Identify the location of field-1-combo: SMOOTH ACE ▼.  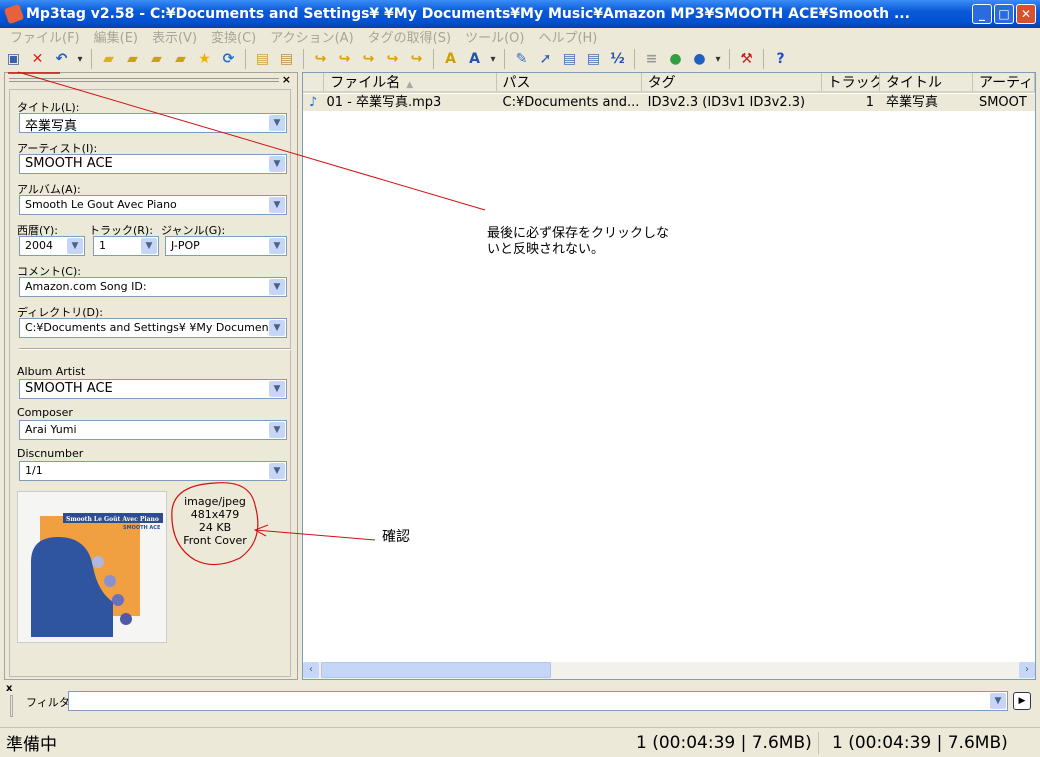
(153, 164).